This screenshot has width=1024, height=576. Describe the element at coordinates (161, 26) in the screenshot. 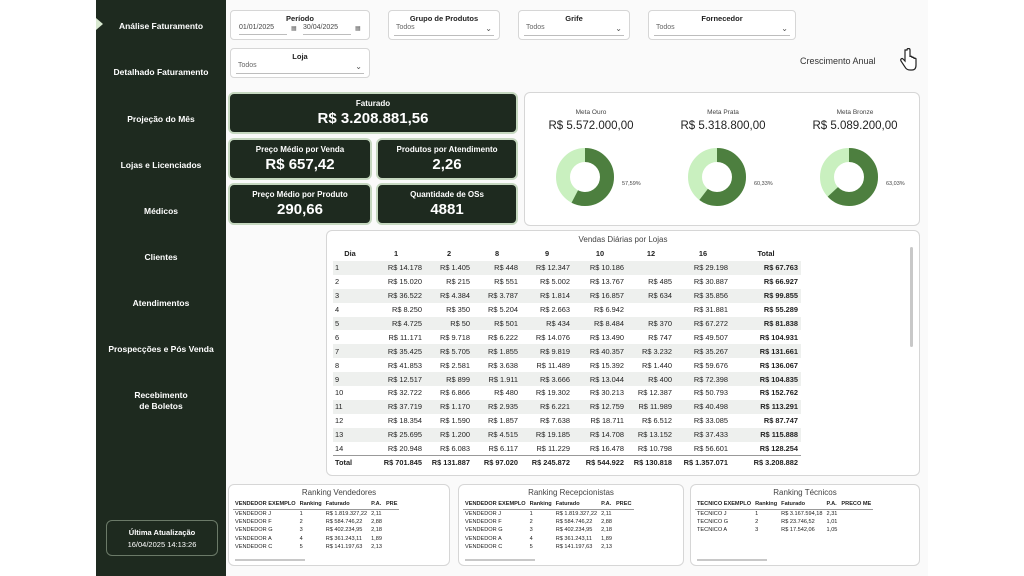

I see `nav-analise-faturamento: Análise Faturamento` at that location.